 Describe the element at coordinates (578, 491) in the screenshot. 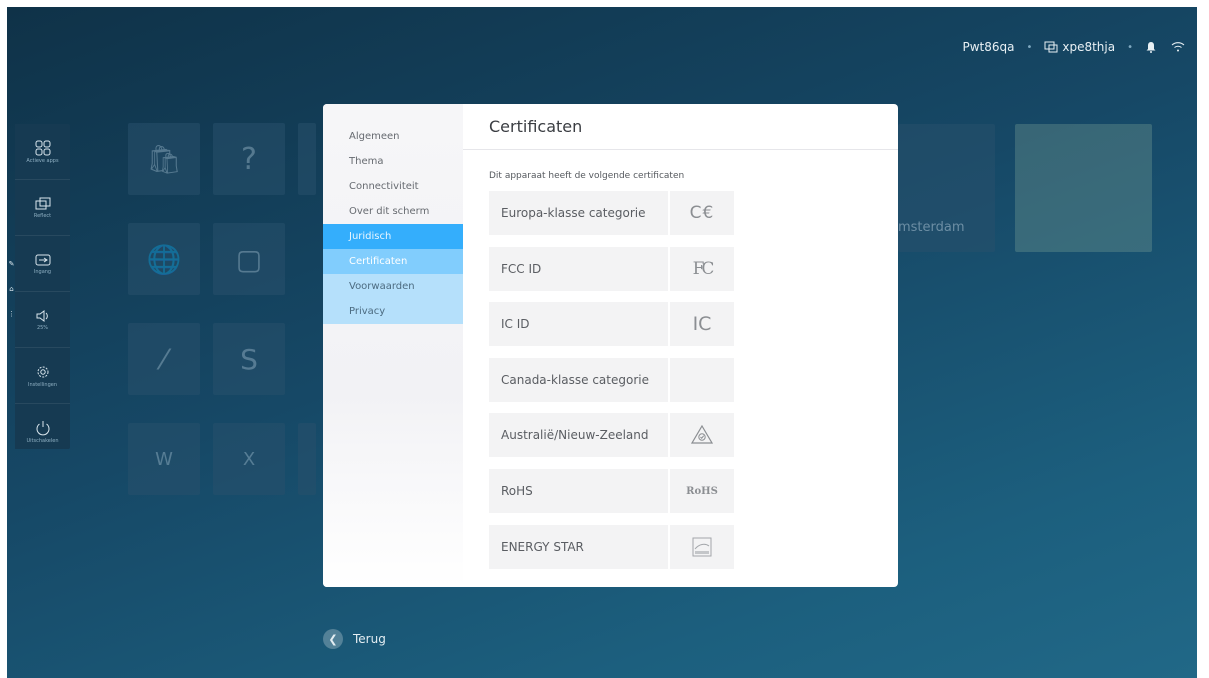

I see `certificate-label: RoHS` at that location.